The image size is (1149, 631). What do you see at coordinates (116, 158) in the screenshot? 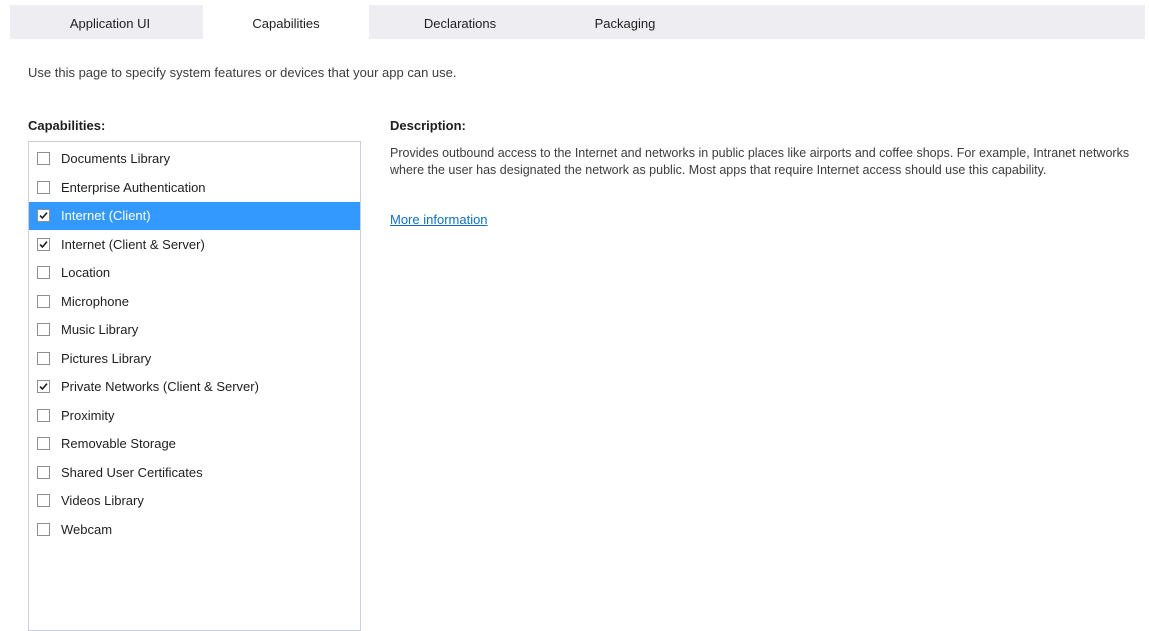
I see `capability-label: Documents Library` at bounding box center [116, 158].